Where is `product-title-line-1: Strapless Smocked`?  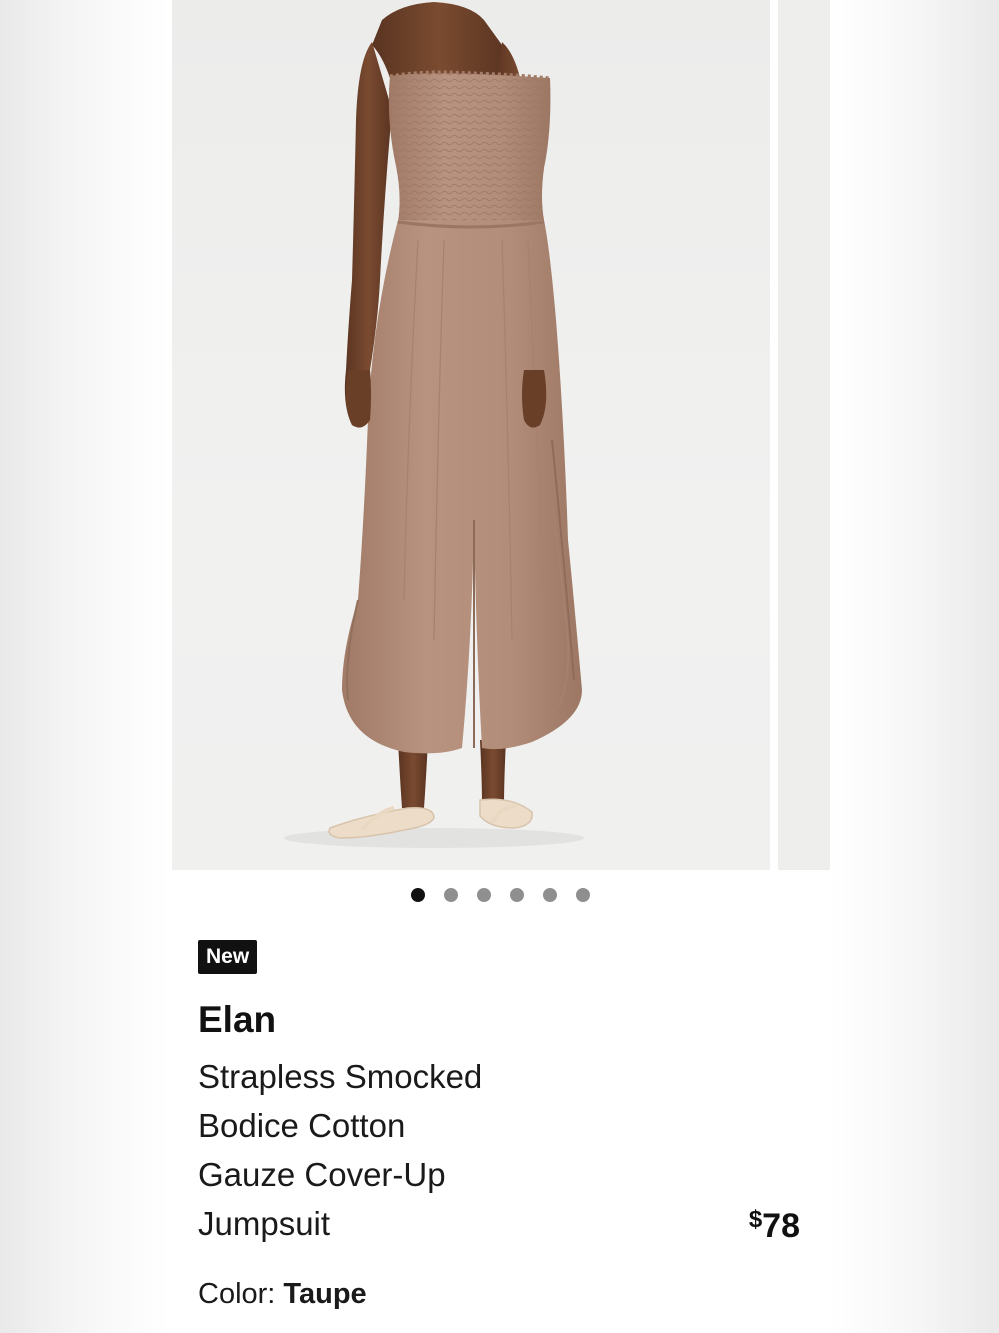 product-title-line-1: Strapless Smocked is located at coordinates (340, 1076).